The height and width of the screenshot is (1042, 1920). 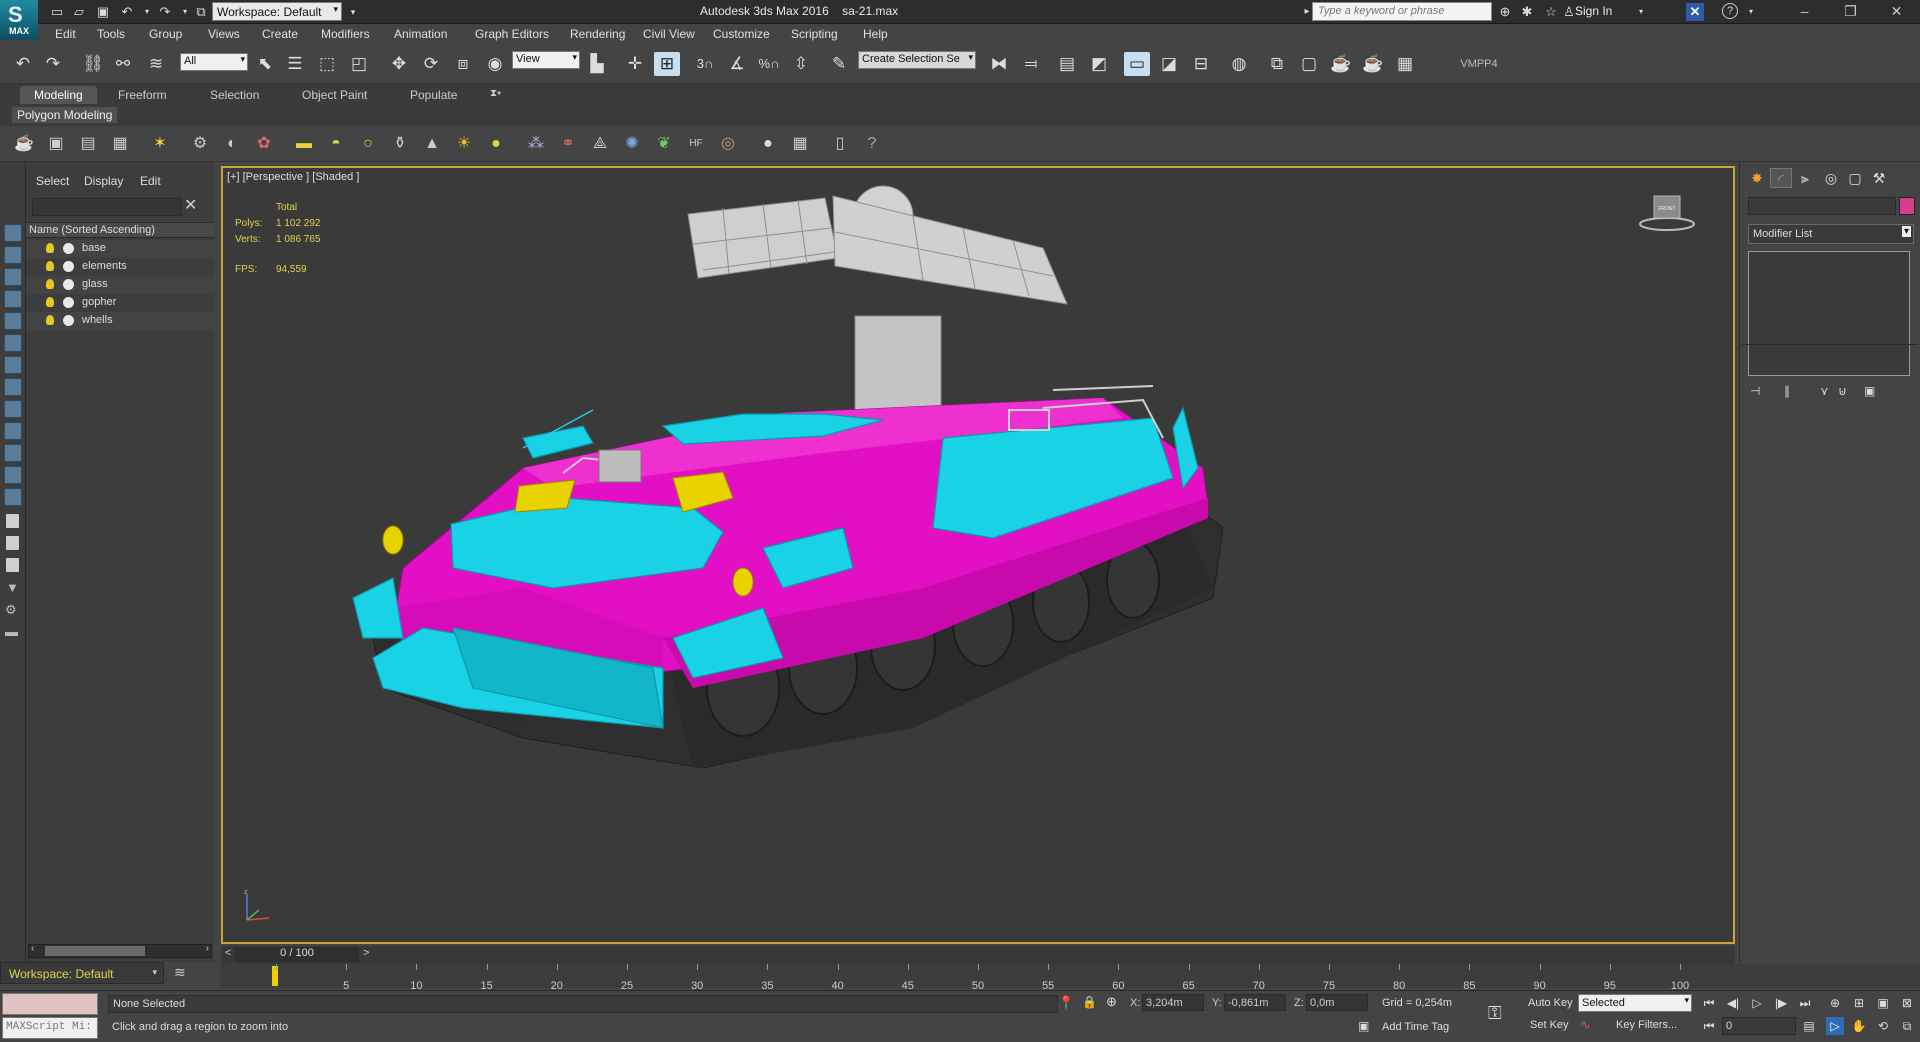 I want to click on utilities-tab-icon: ⚒, so click(x=1879, y=178).